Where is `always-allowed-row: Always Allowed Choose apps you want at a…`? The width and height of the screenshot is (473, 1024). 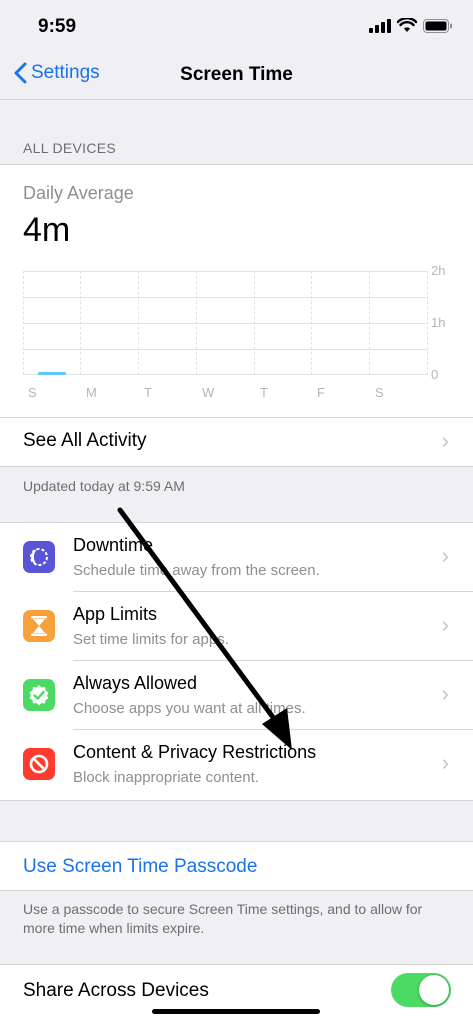
always-allowed-row: Always Allowed Choose apps you want at a… is located at coordinates (236, 695).